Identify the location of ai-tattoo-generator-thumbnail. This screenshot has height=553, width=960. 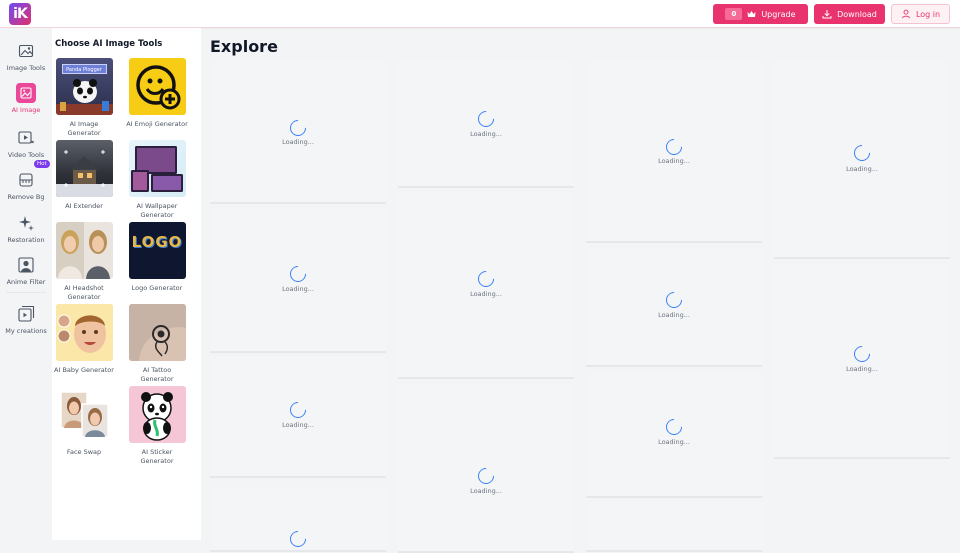
(157, 332).